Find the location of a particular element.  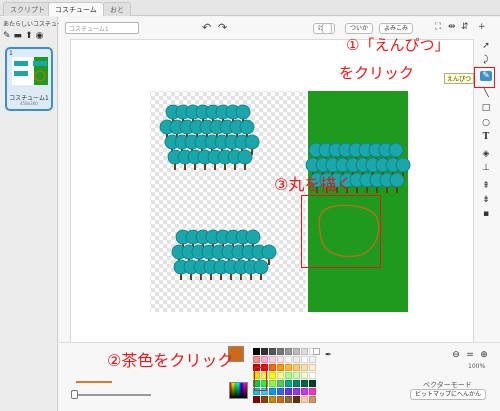

fill-icon: ◈ is located at coordinates (486, 154).